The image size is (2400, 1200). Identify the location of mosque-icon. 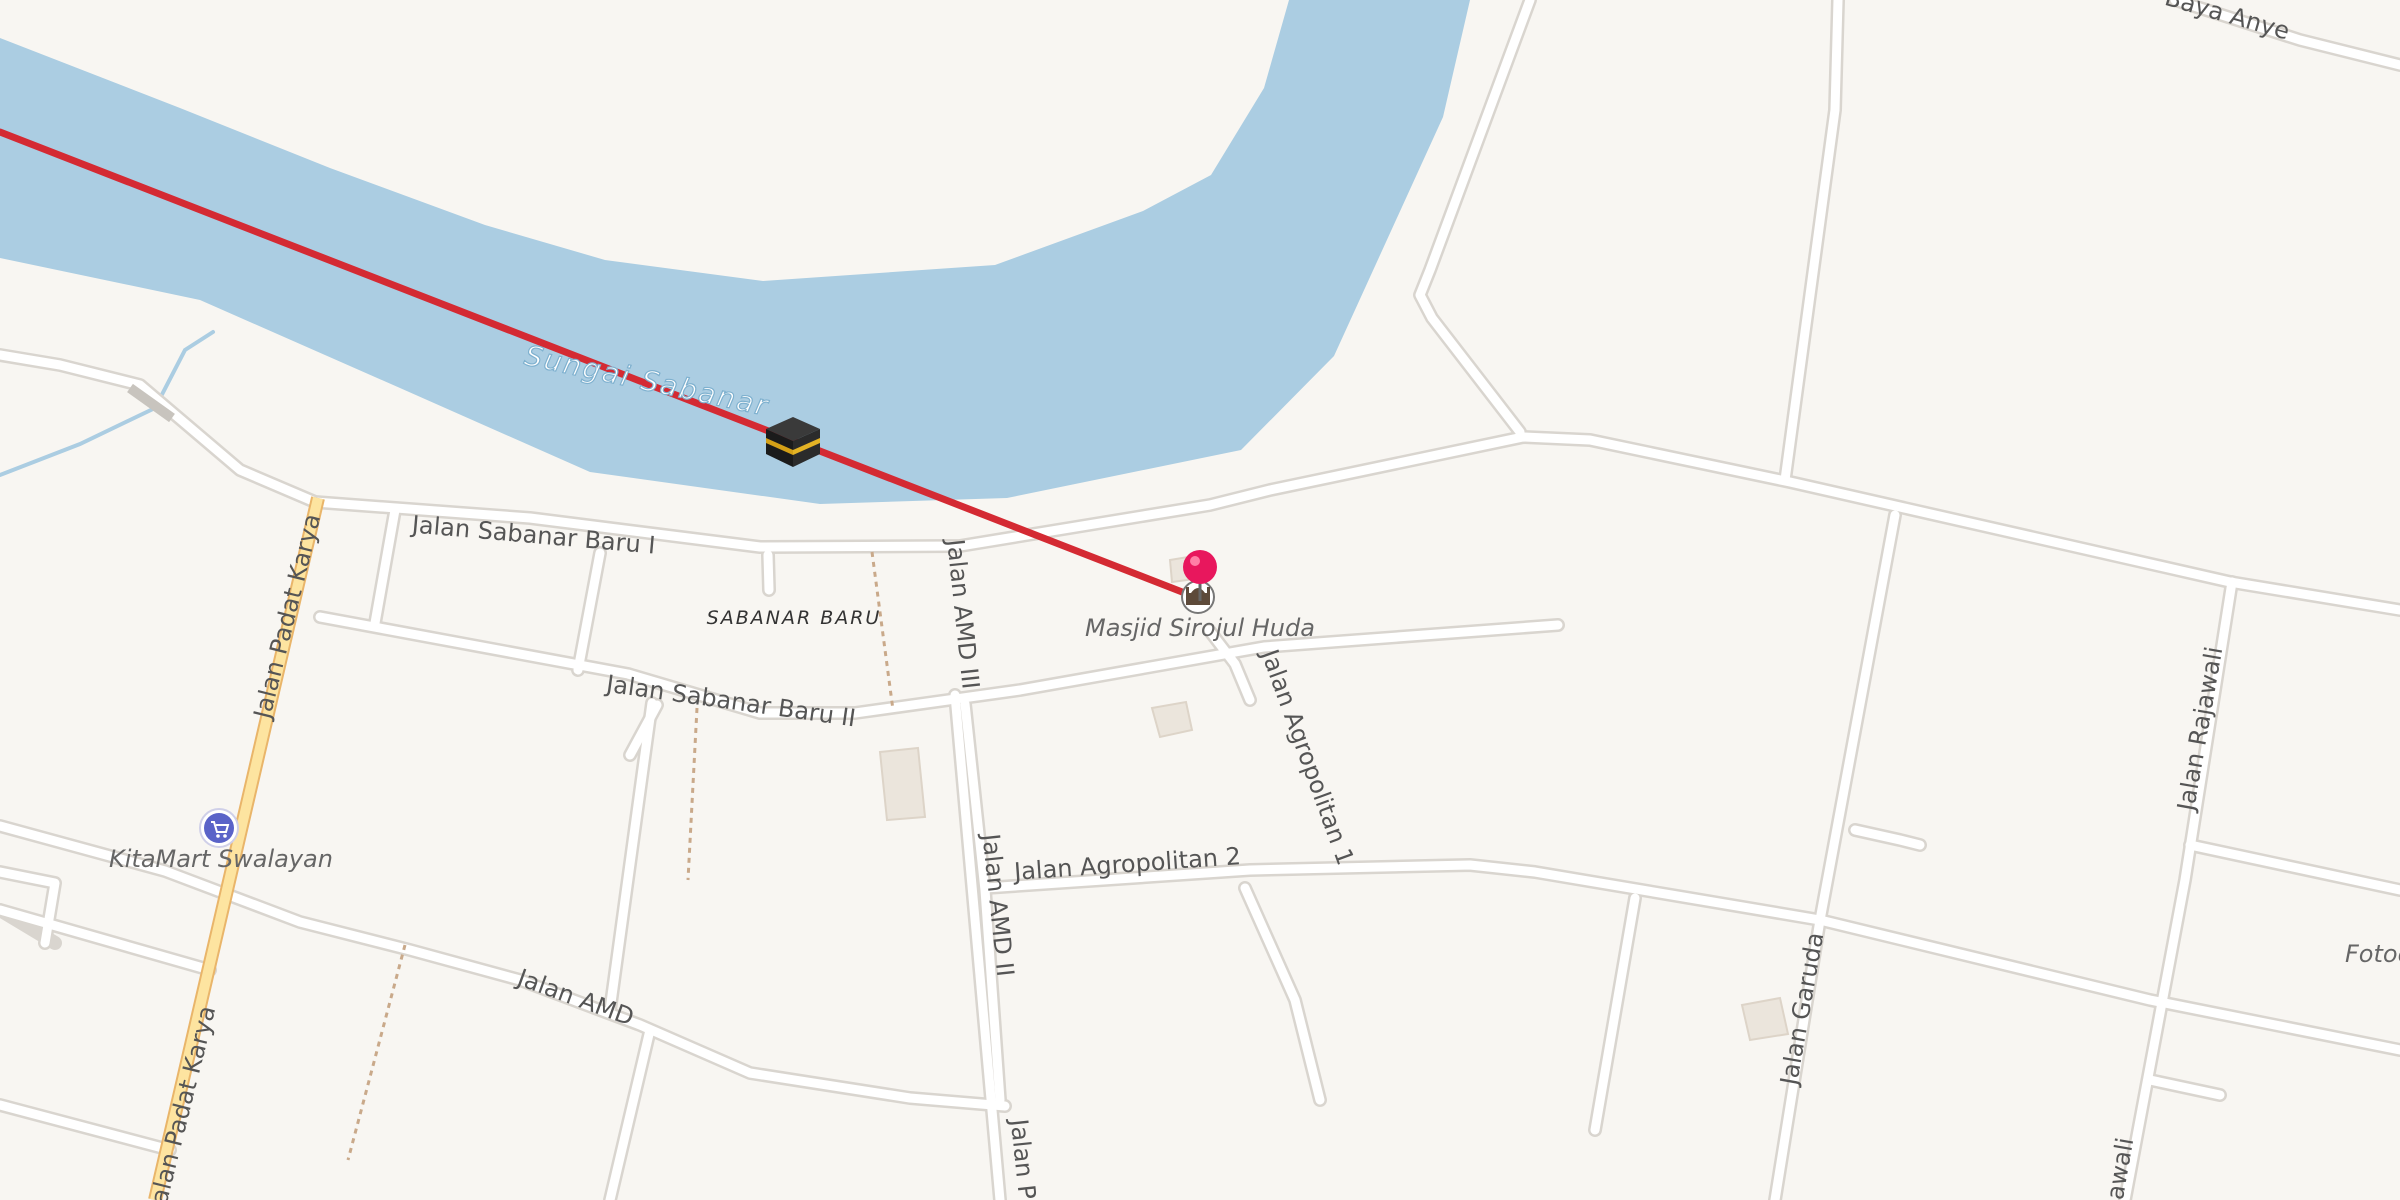
(1198, 597).